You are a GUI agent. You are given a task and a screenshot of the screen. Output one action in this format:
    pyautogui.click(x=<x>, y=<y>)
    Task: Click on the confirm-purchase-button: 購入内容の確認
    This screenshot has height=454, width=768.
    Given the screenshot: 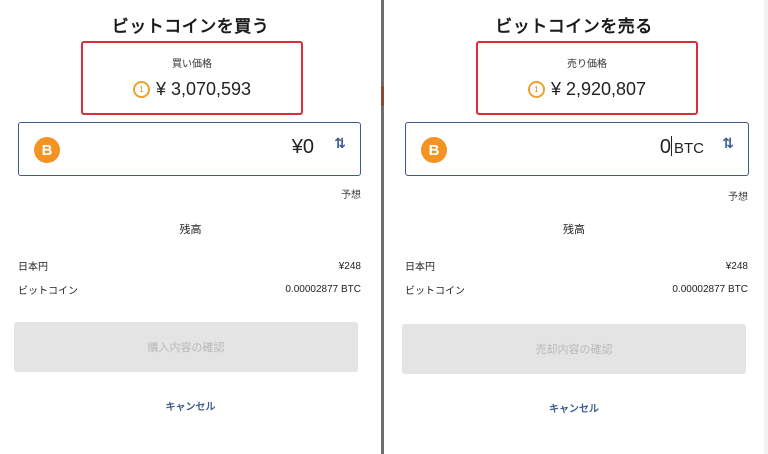 What is the action you would take?
    pyautogui.click(x=186, y=347)
    